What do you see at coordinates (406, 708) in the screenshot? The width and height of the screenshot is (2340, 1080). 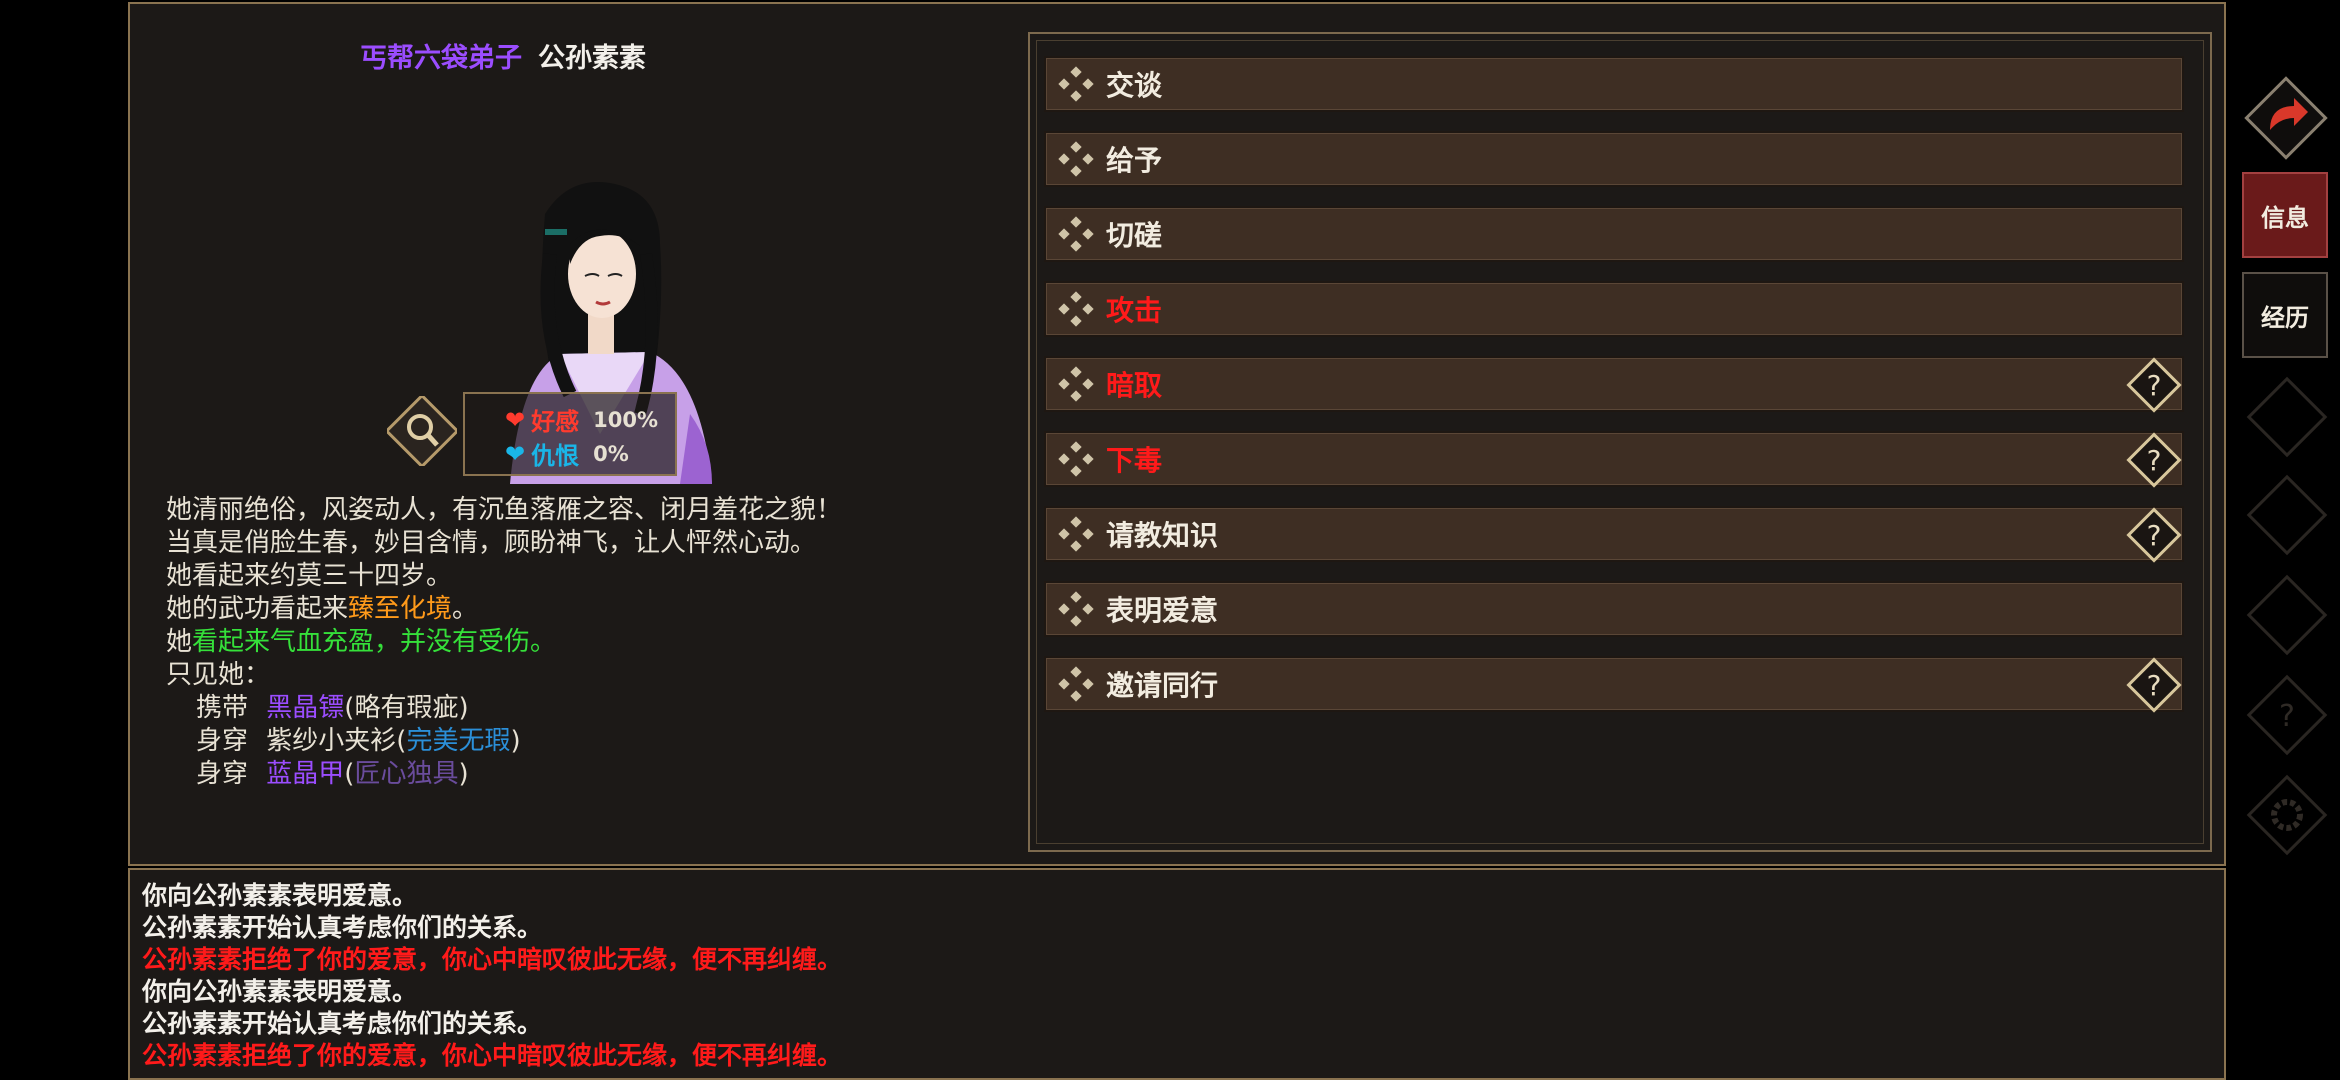 I see `equip-quality: 略有瑕疵` at bounding box center [406, 708].